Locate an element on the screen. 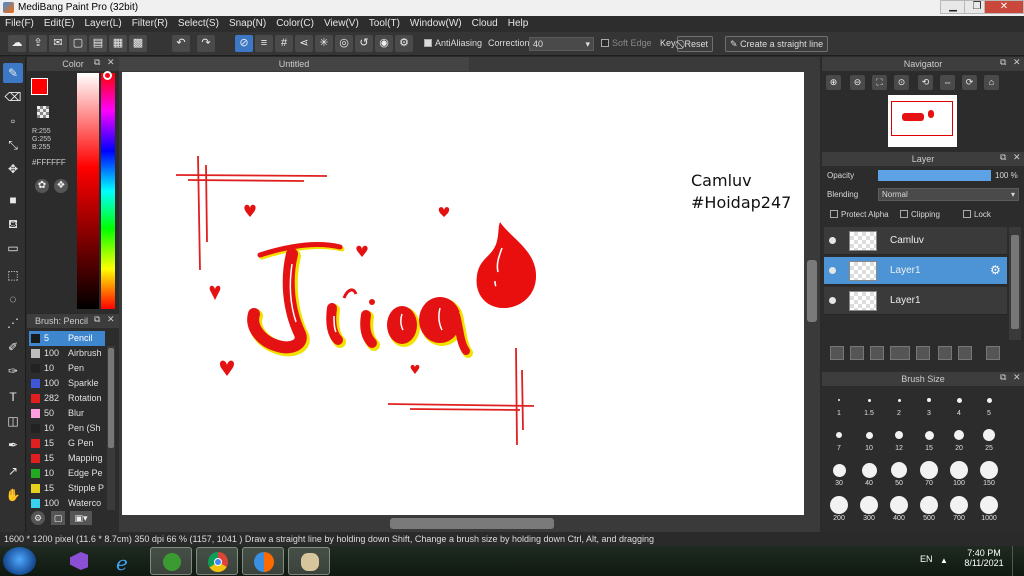  gradient-tool-icon: ▭ is located at coordinates (13, 248).